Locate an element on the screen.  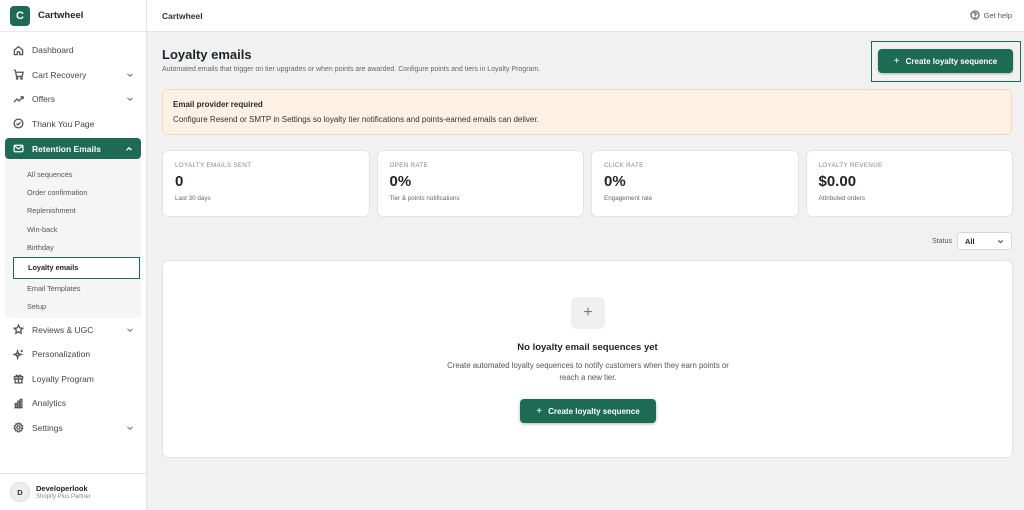
sidebar-item-reviews-ugc: Reviews & UGC is located at coordinates (73, 330).